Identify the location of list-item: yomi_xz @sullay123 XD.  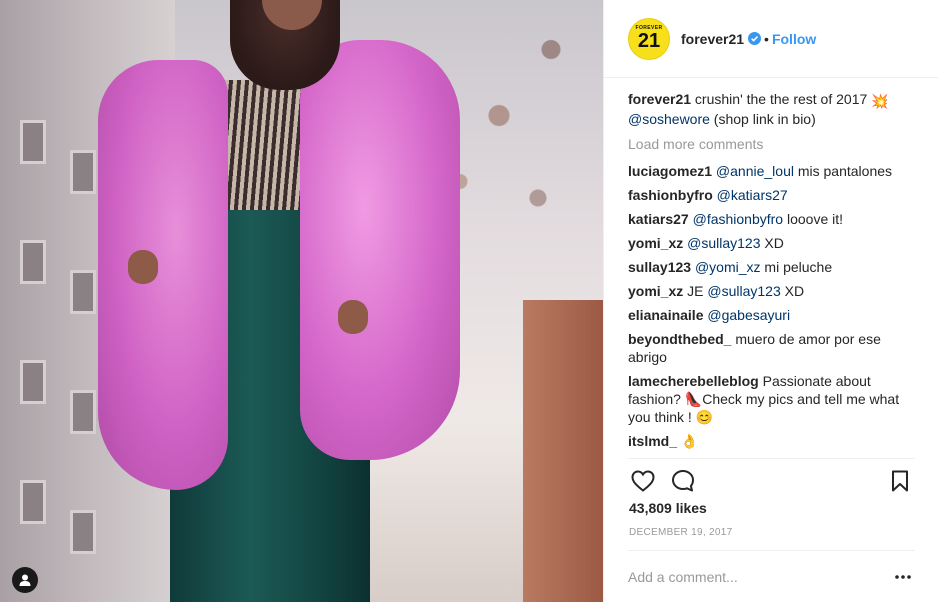
(771, 243).